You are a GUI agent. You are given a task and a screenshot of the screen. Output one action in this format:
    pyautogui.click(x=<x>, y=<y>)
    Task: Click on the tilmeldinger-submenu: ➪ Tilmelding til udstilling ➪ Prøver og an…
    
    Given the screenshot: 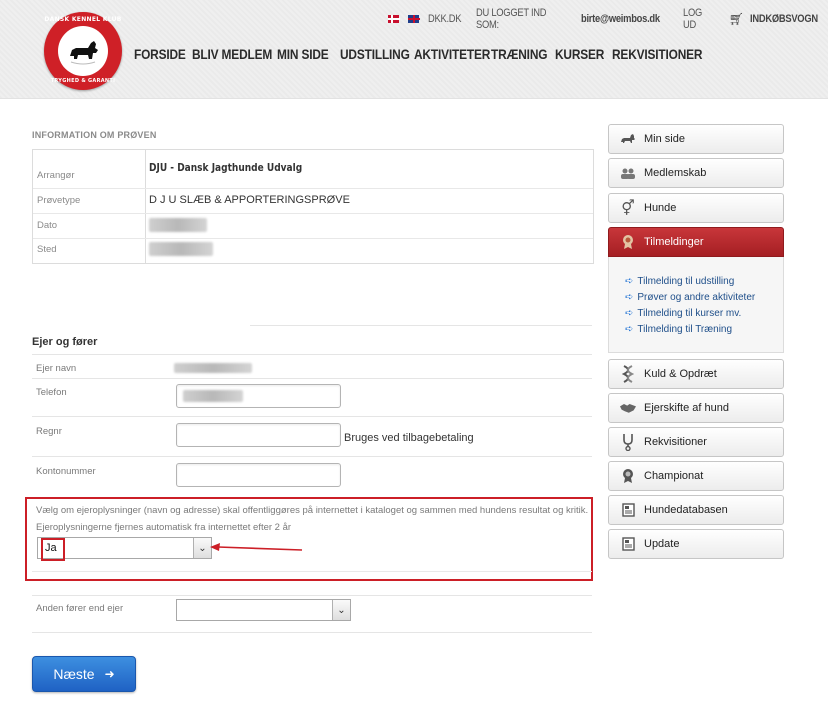 What is the action you would take?
    pyautogui.click(x=696, y=305)
    